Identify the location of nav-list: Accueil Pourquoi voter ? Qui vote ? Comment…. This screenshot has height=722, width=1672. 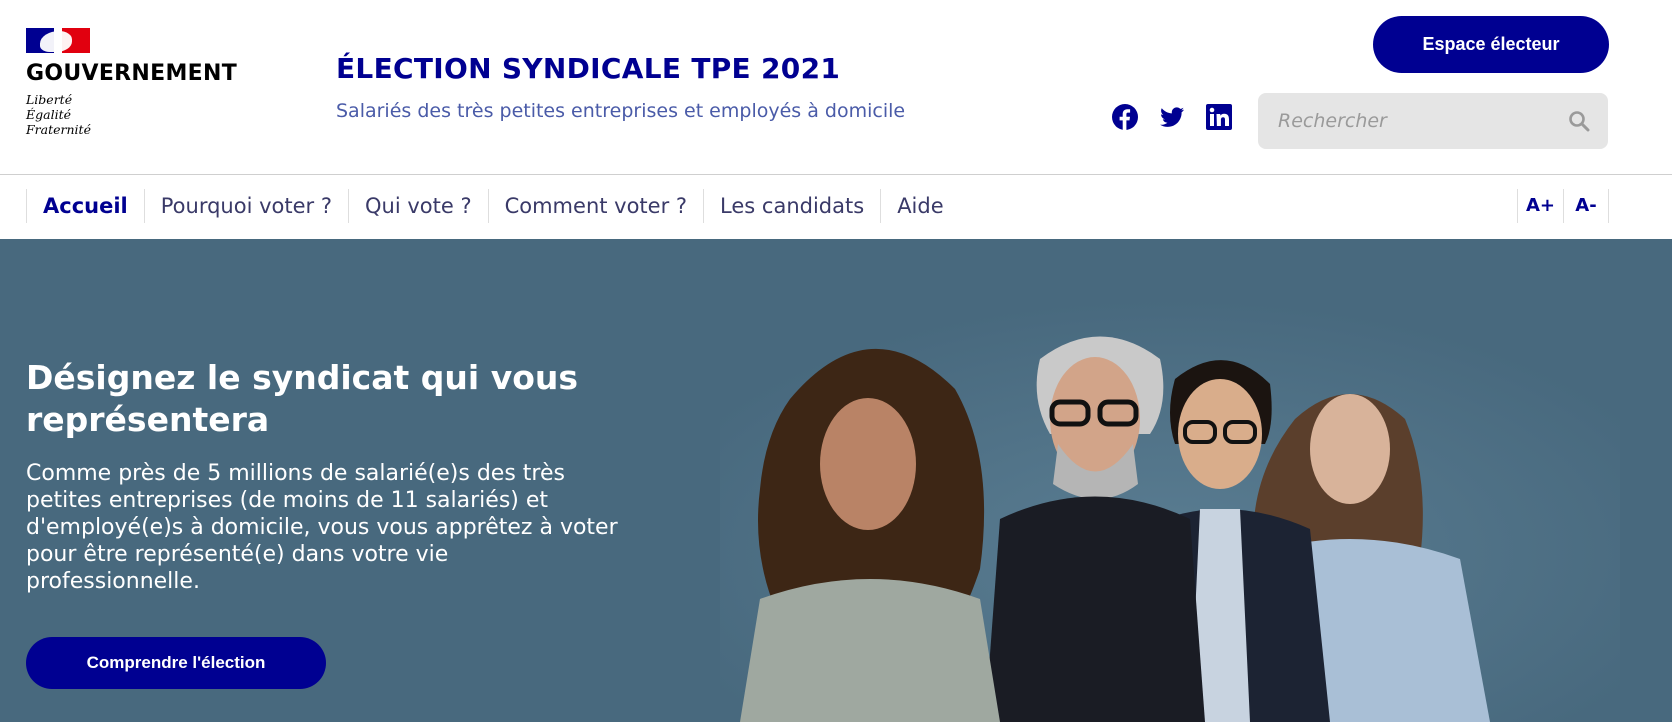
(493, 206).